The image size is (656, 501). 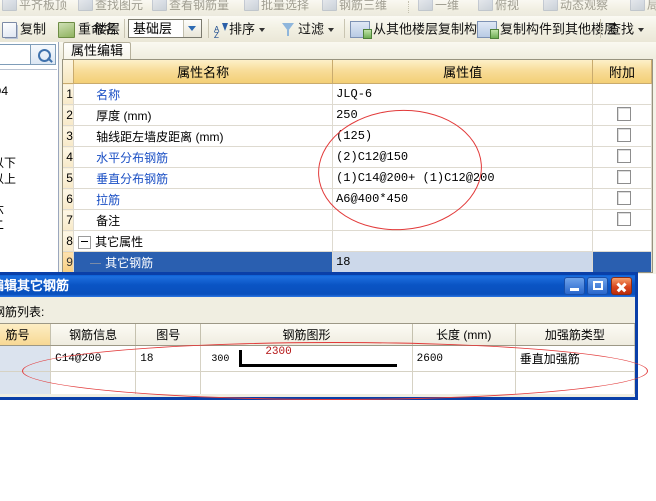 What do you see at coordinates (622, 72) in the screenshot?
I see `column-header-attach: 附加` at bounding box center [622, 72].